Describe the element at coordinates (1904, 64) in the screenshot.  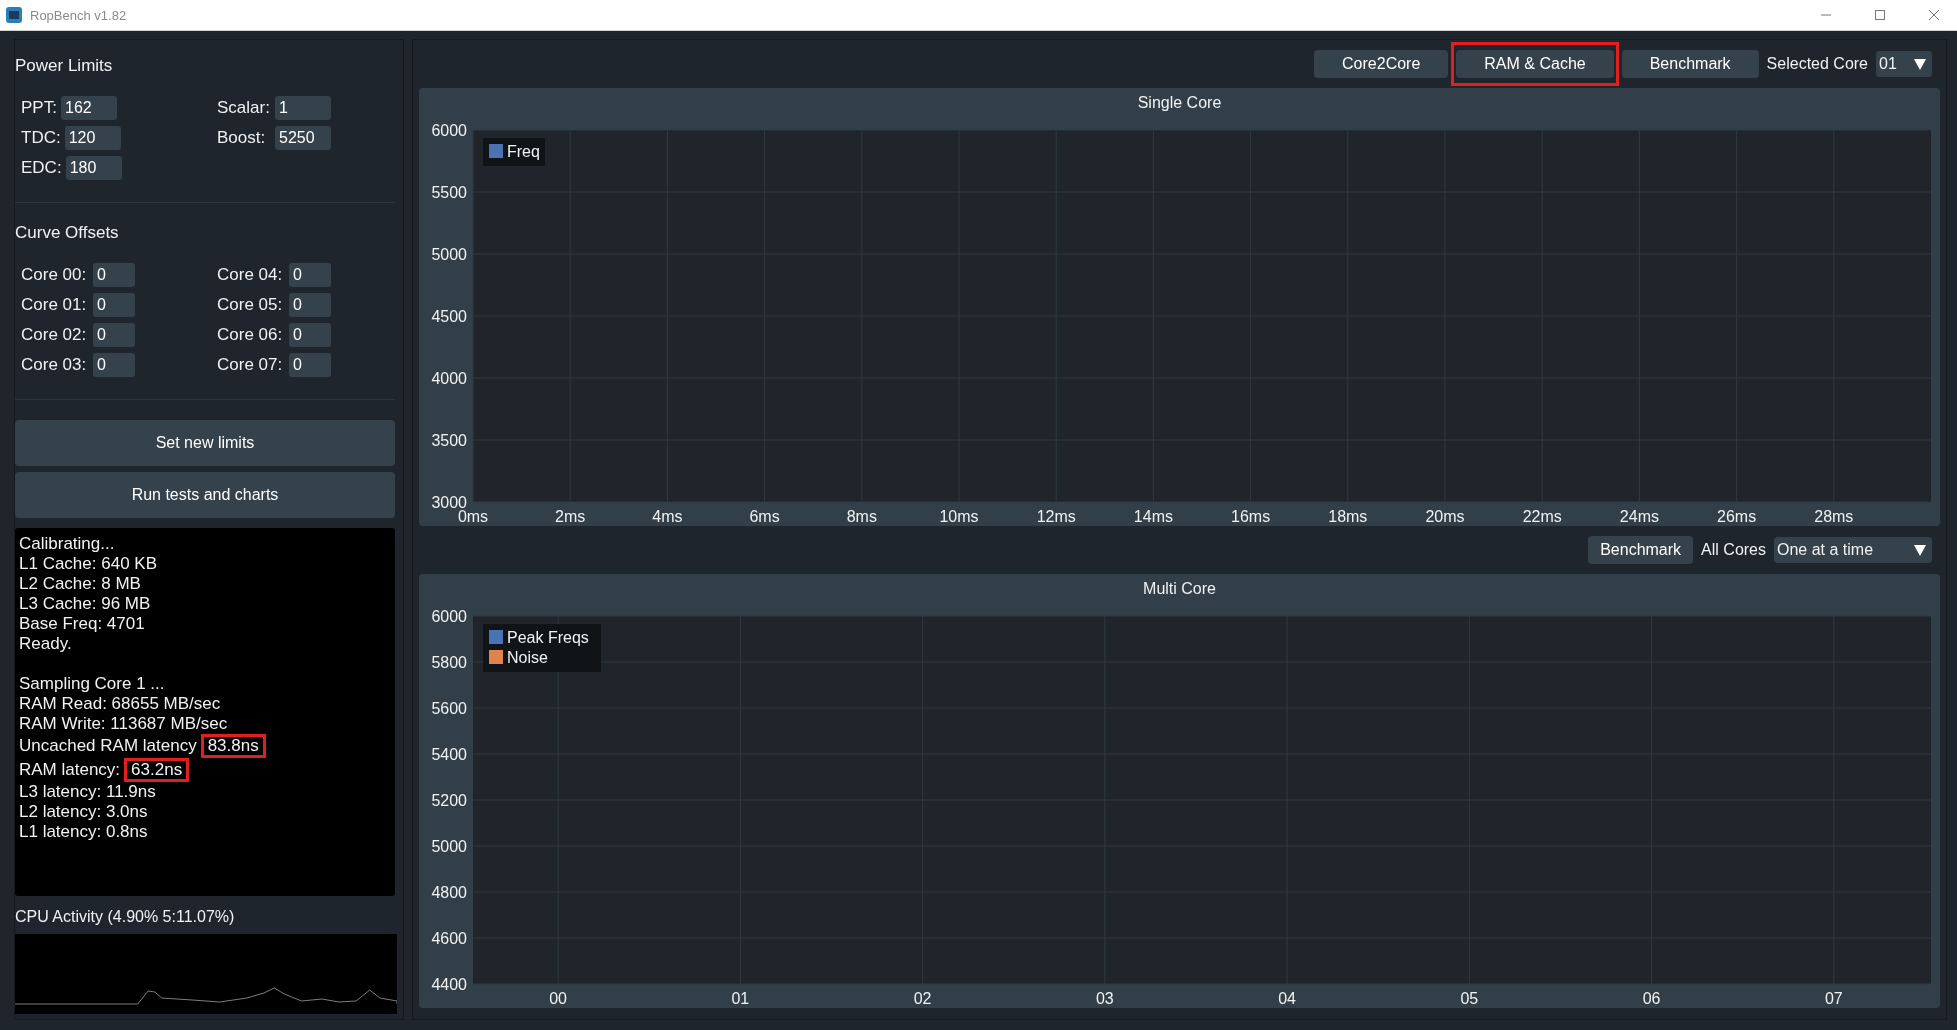
I see `core-select: 01` at that location.